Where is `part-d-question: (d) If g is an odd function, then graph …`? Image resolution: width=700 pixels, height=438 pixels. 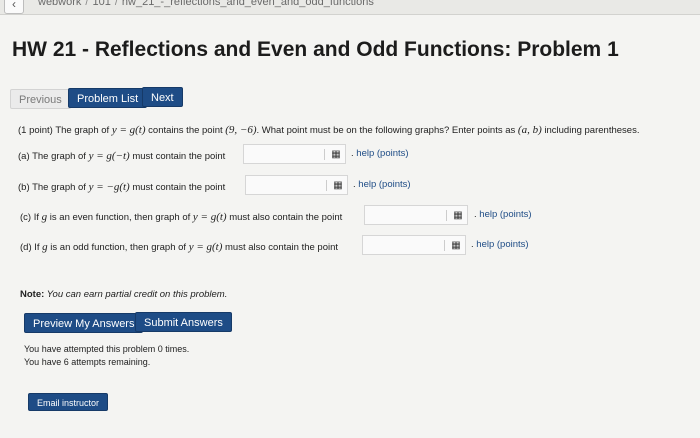 part-d-question: (d) If g is an odd function, then graph … is located at coordinates (179, 247).